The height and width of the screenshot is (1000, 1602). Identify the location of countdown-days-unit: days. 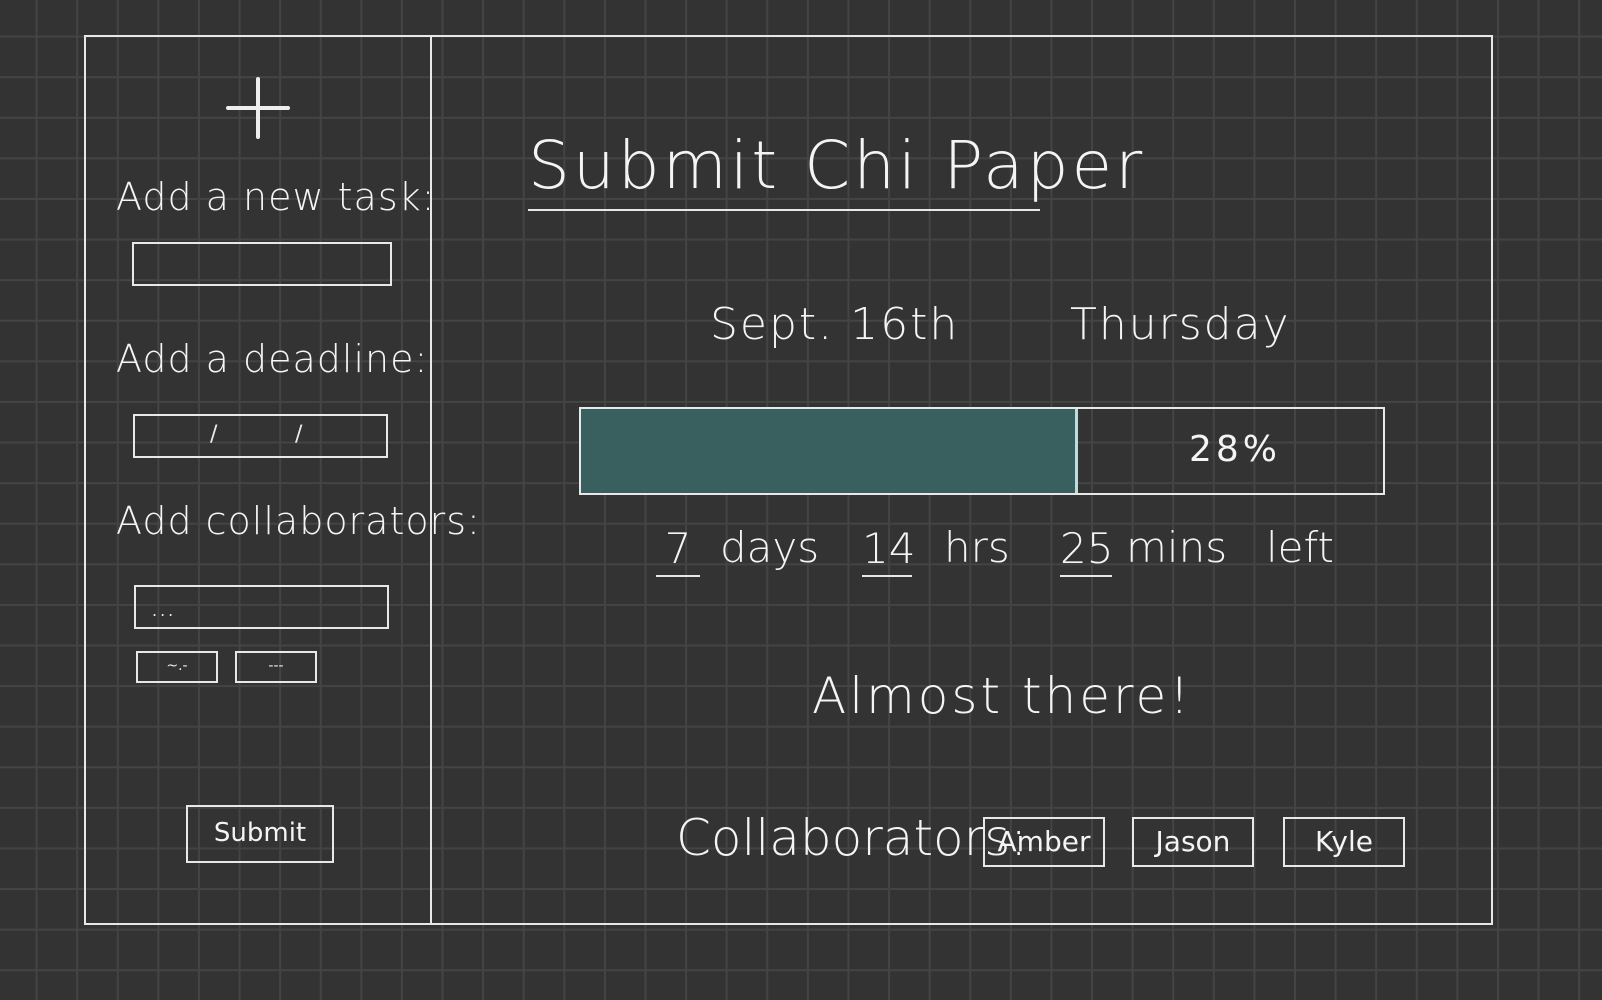
(770, 547).